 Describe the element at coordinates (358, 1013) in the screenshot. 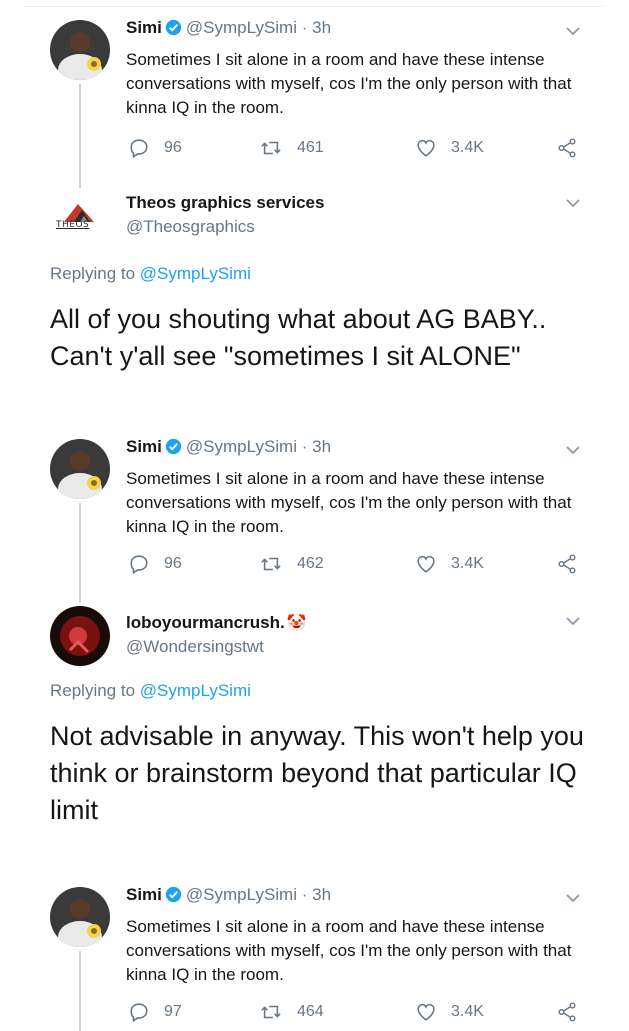

I see `tweet-actions: 97 464 3.4K` at that location.